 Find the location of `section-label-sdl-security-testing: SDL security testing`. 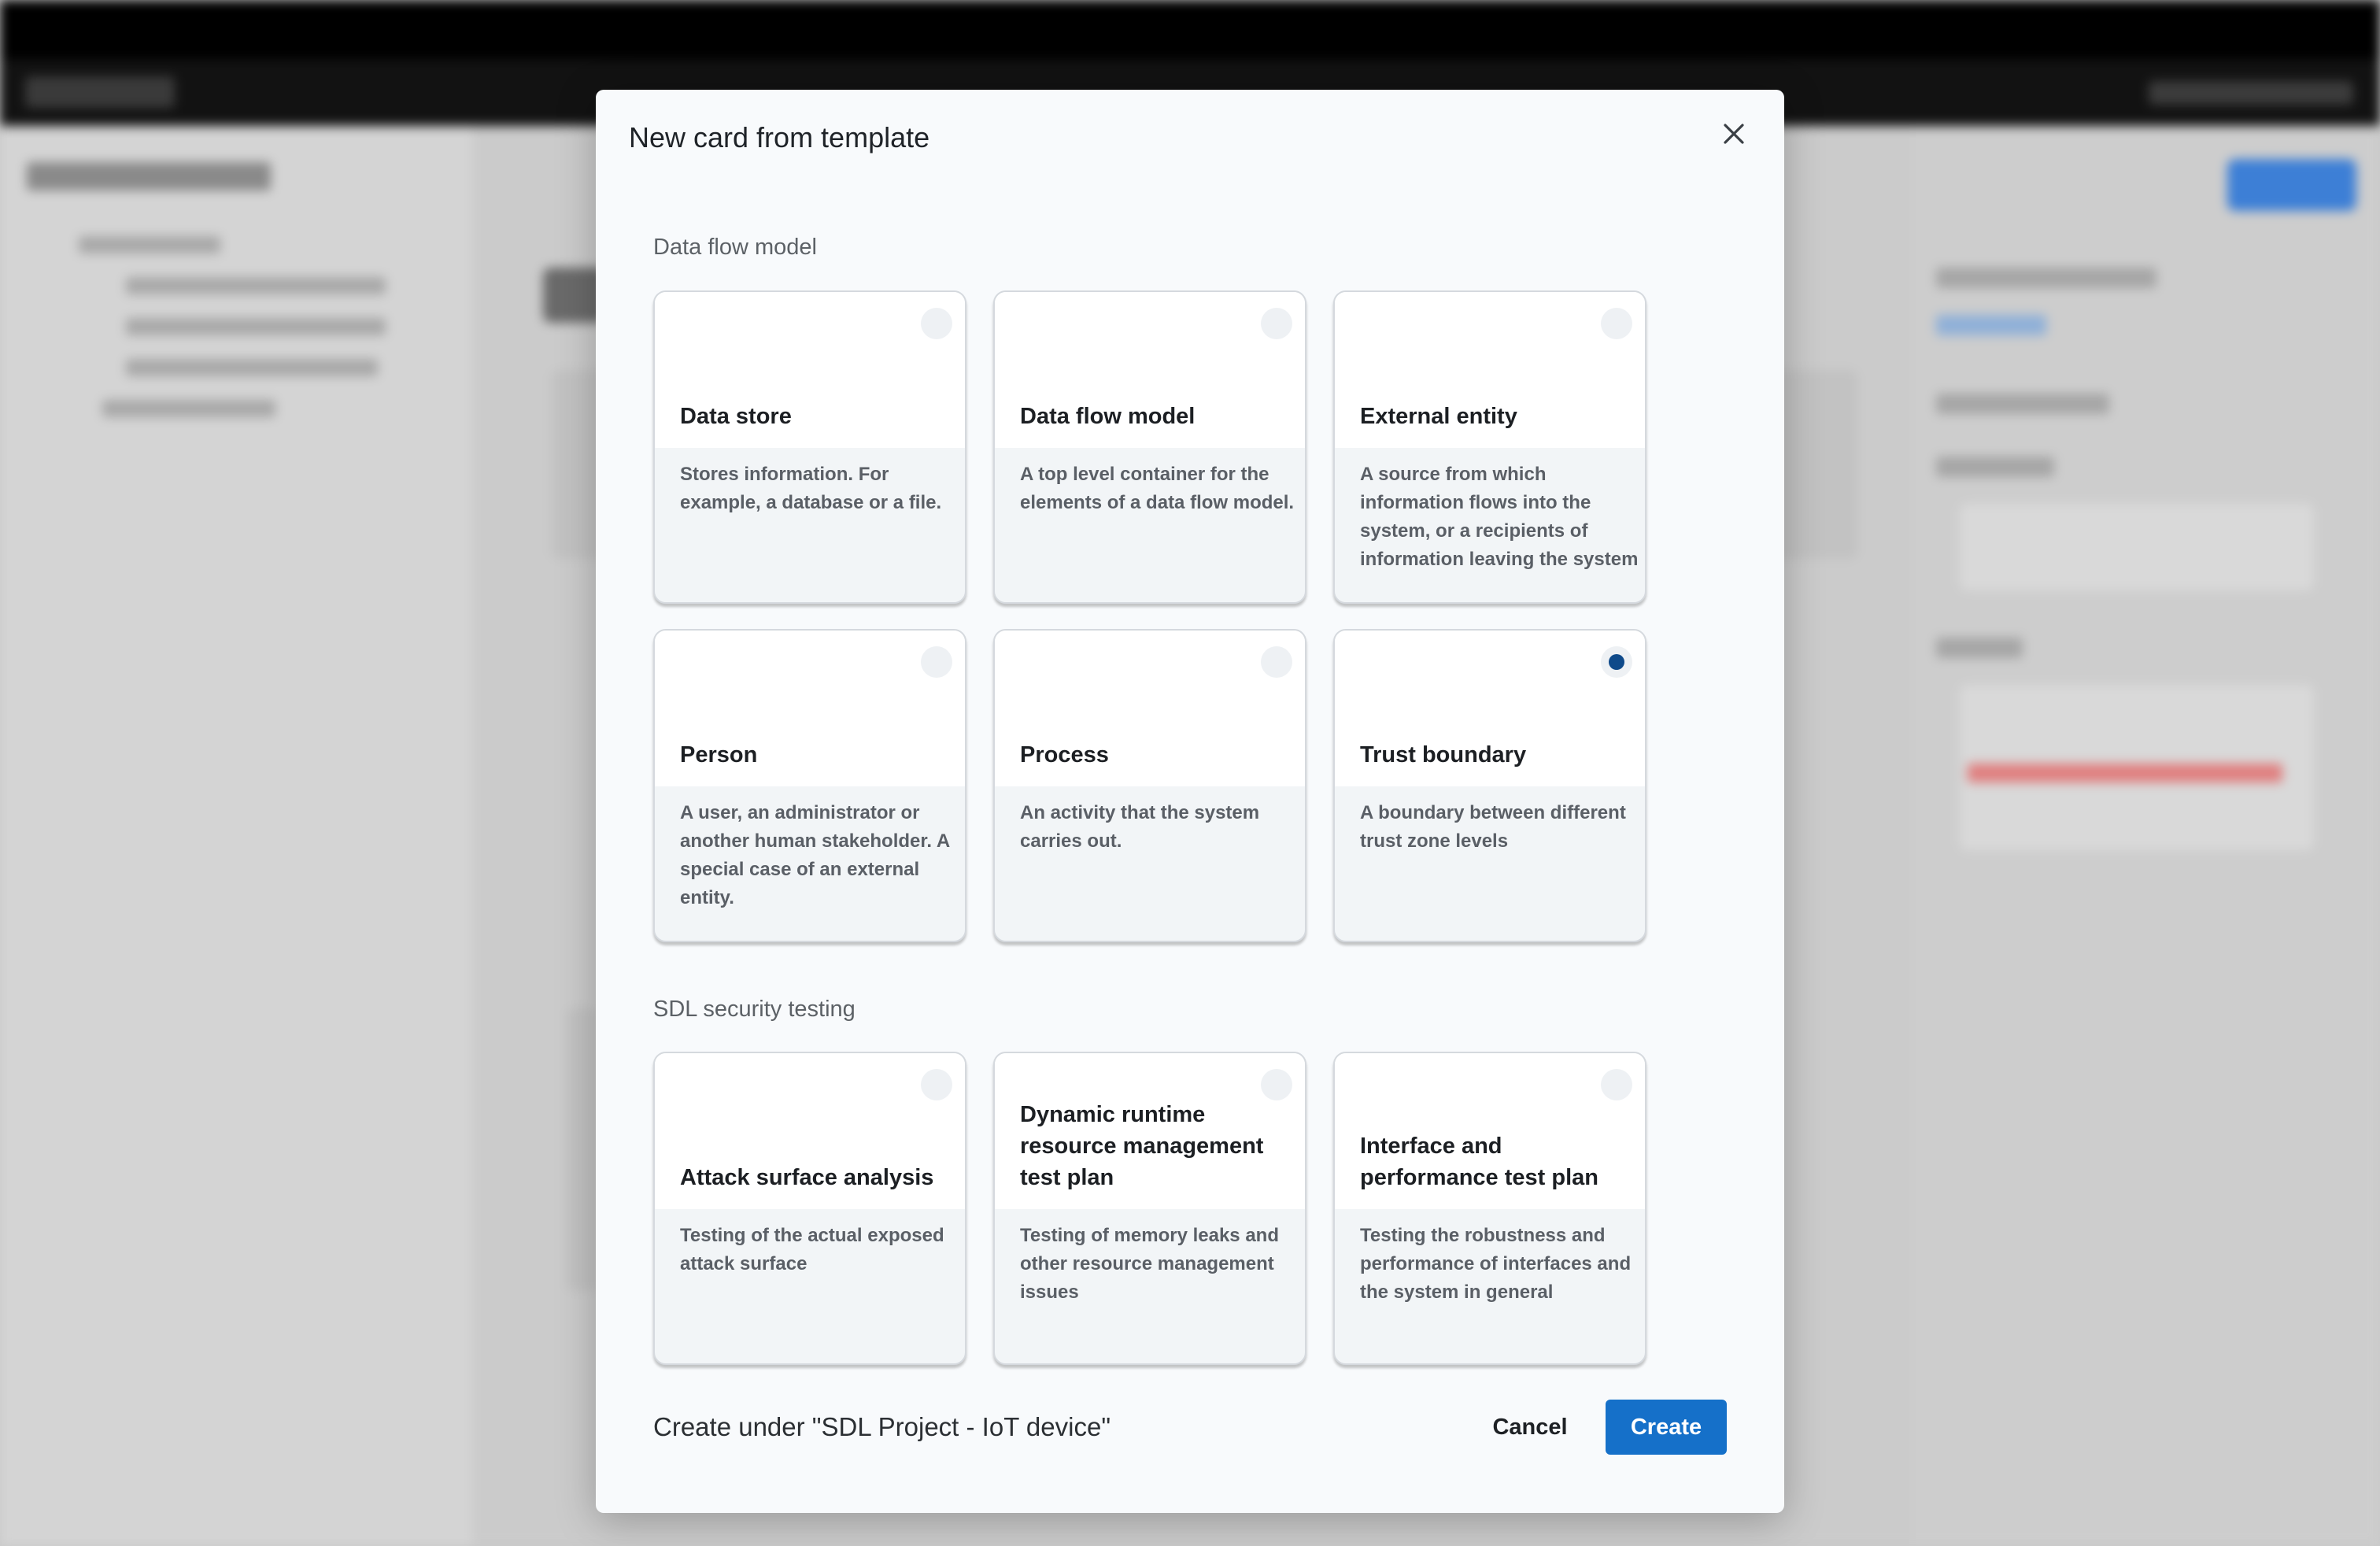

section-label-sdl-security-testing: SDL security testing is located at coordinates (754, 1009).